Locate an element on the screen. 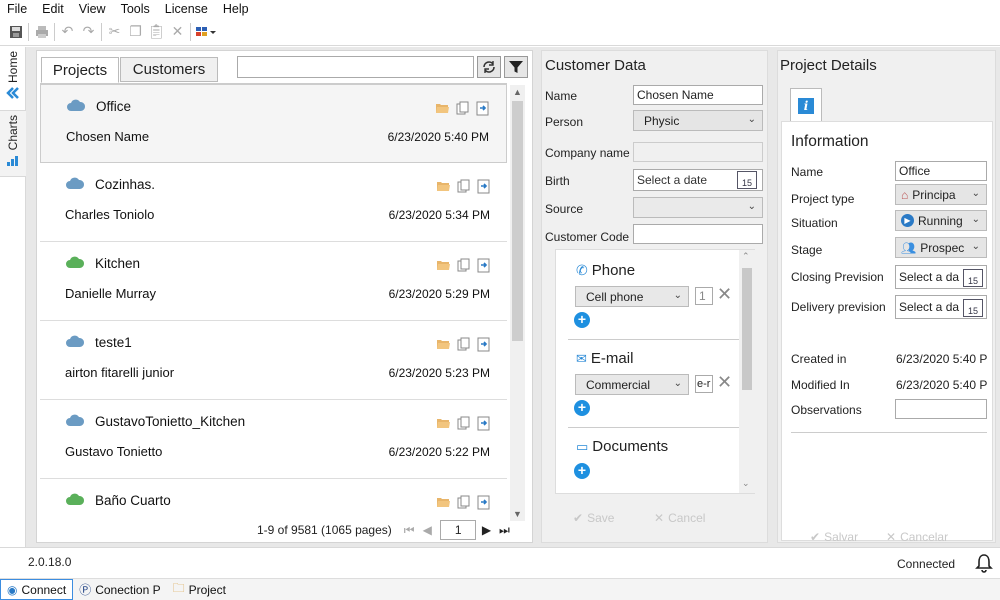  prev-page-icon: ◀ is located at coordinates (427, 530).